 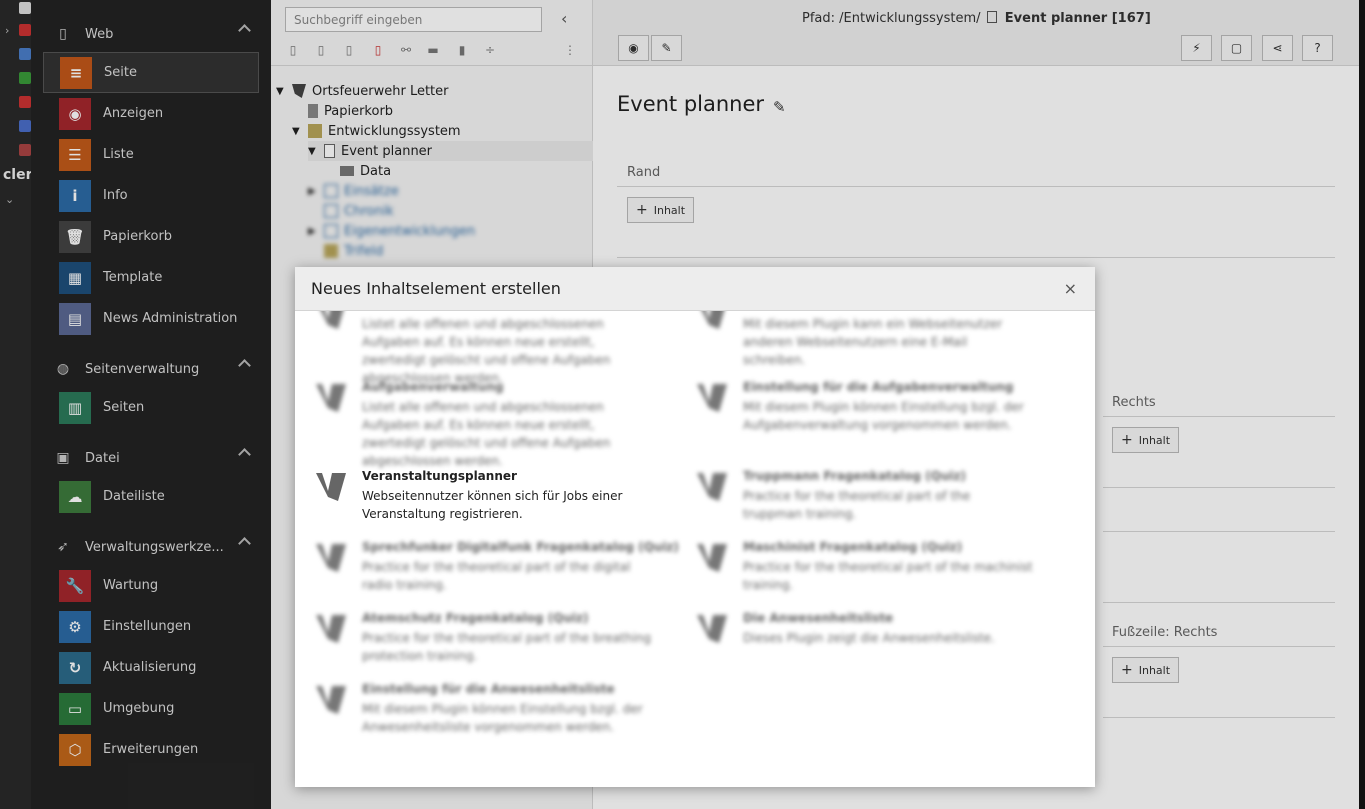 What do you see at coordinates (436, 288) in the screenshot?
I see `modal-title: Neues Inhaltselement erstellen` at bounding box center [436, 288].